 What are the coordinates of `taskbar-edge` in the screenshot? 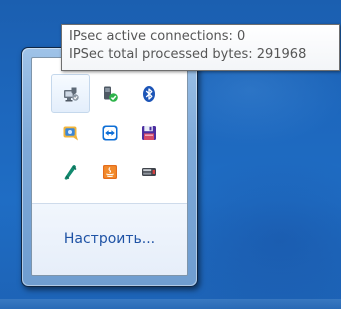 It's located at (170, 304).